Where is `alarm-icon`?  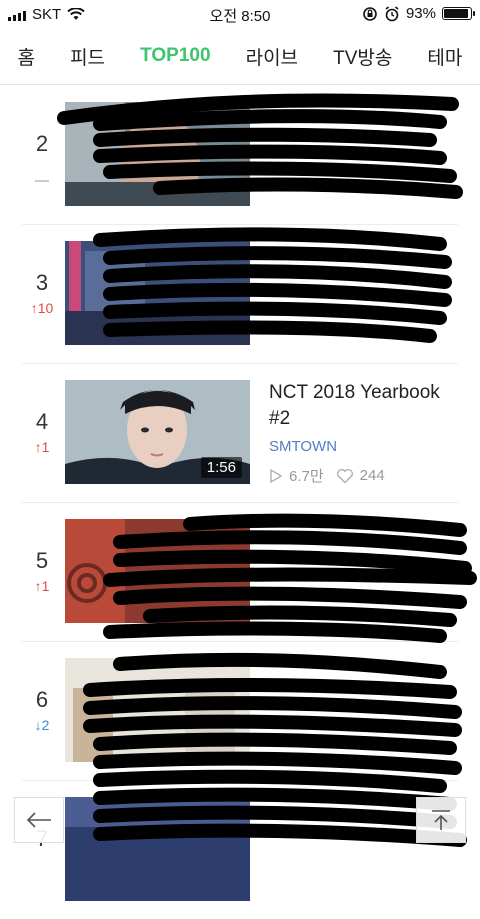
alarm-icon is located at coordinates (392, 13).